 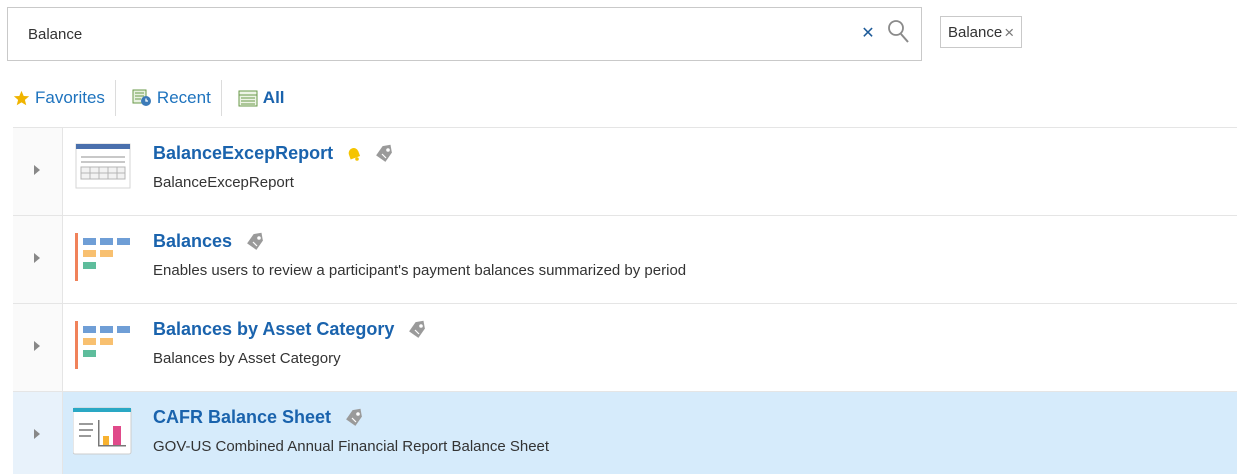 I want to click on view-tabs: Favorites Recent All, so click(x=154, y=98).